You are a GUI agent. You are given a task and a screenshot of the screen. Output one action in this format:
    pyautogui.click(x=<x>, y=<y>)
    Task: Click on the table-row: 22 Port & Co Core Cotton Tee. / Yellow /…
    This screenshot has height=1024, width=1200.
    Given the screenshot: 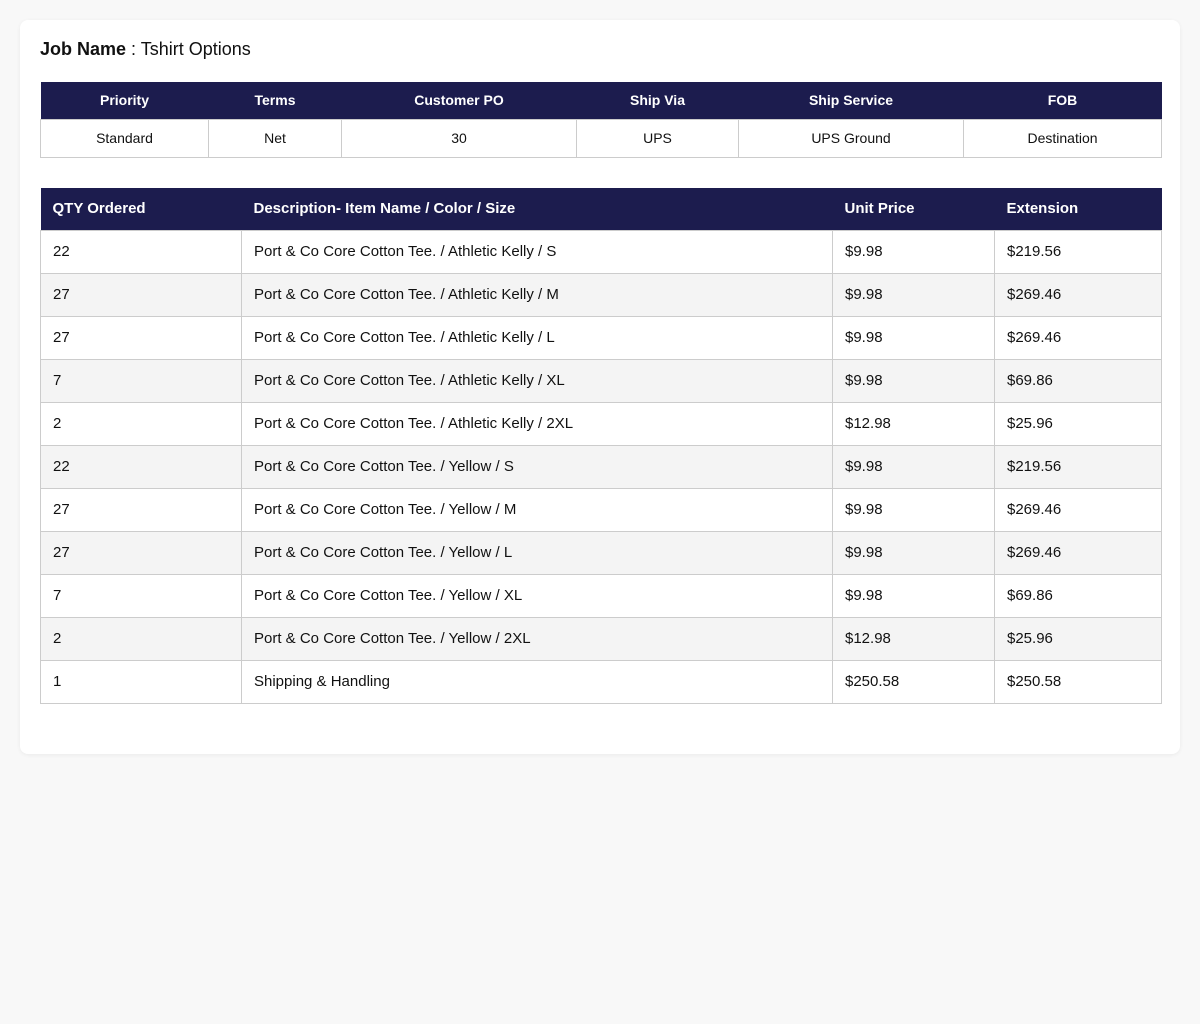 What is the action you would take?
    pyautogui.click(x=601, y=466)
    